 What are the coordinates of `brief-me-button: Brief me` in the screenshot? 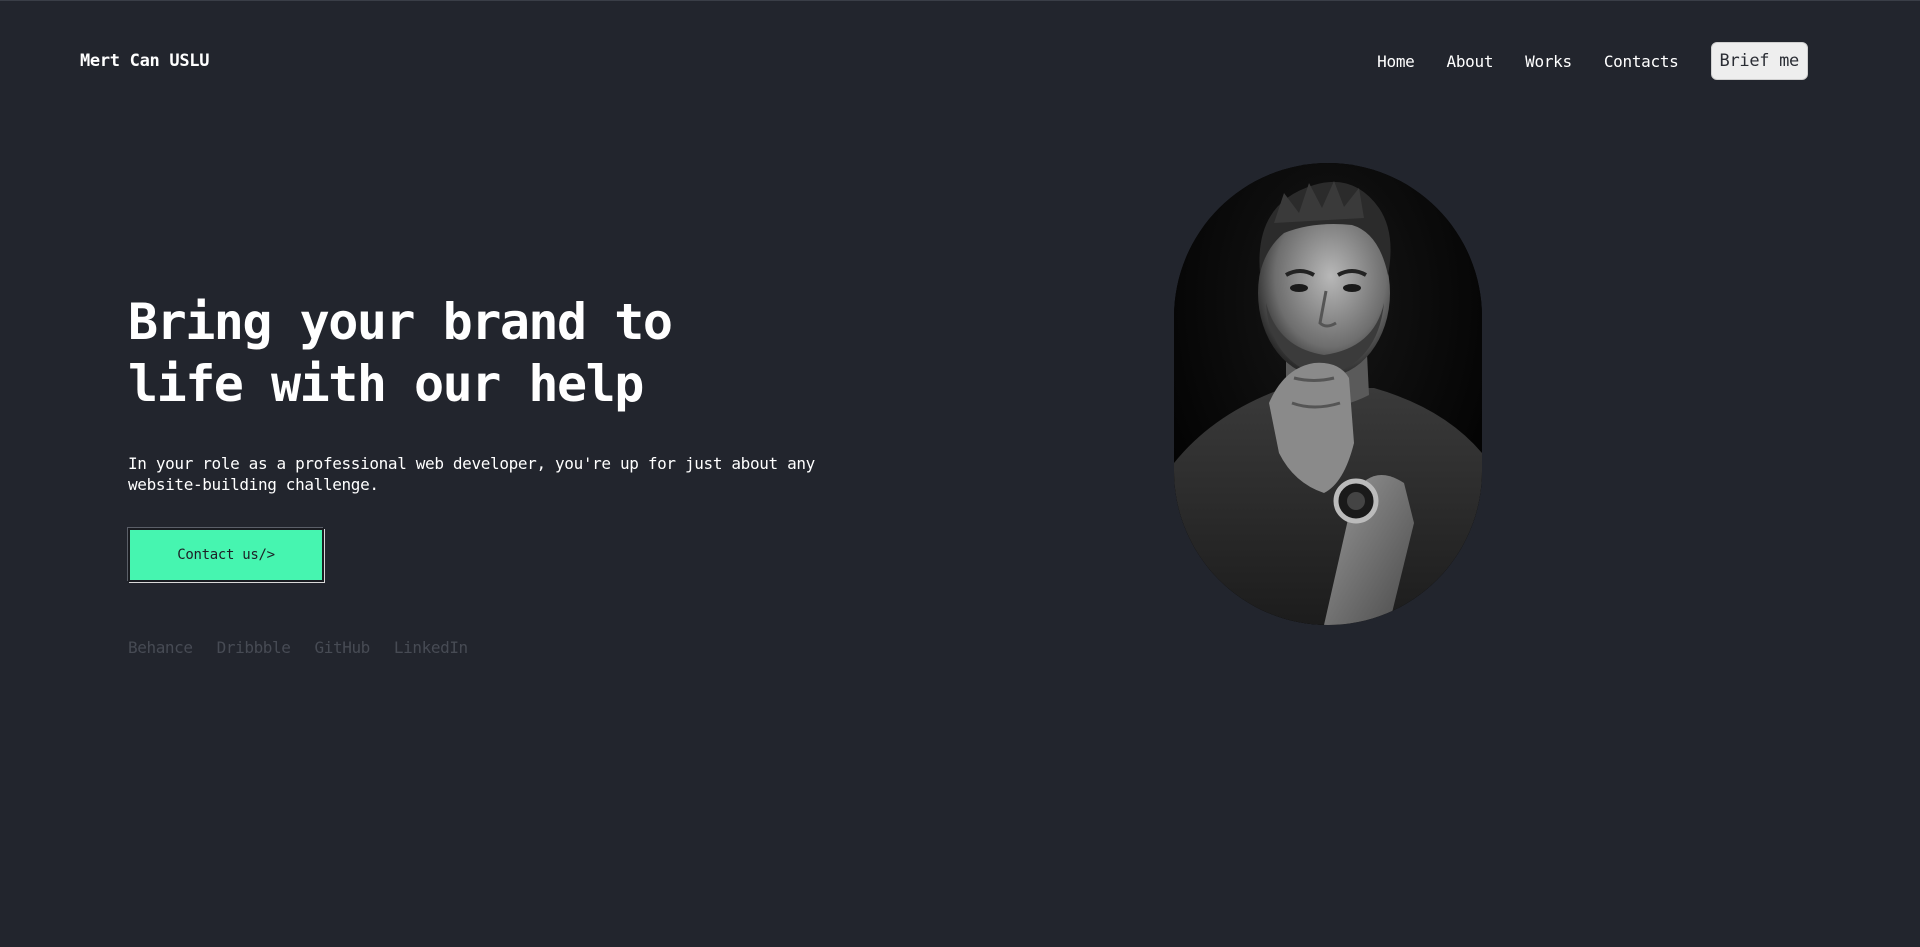 It's located at (1759, 61).